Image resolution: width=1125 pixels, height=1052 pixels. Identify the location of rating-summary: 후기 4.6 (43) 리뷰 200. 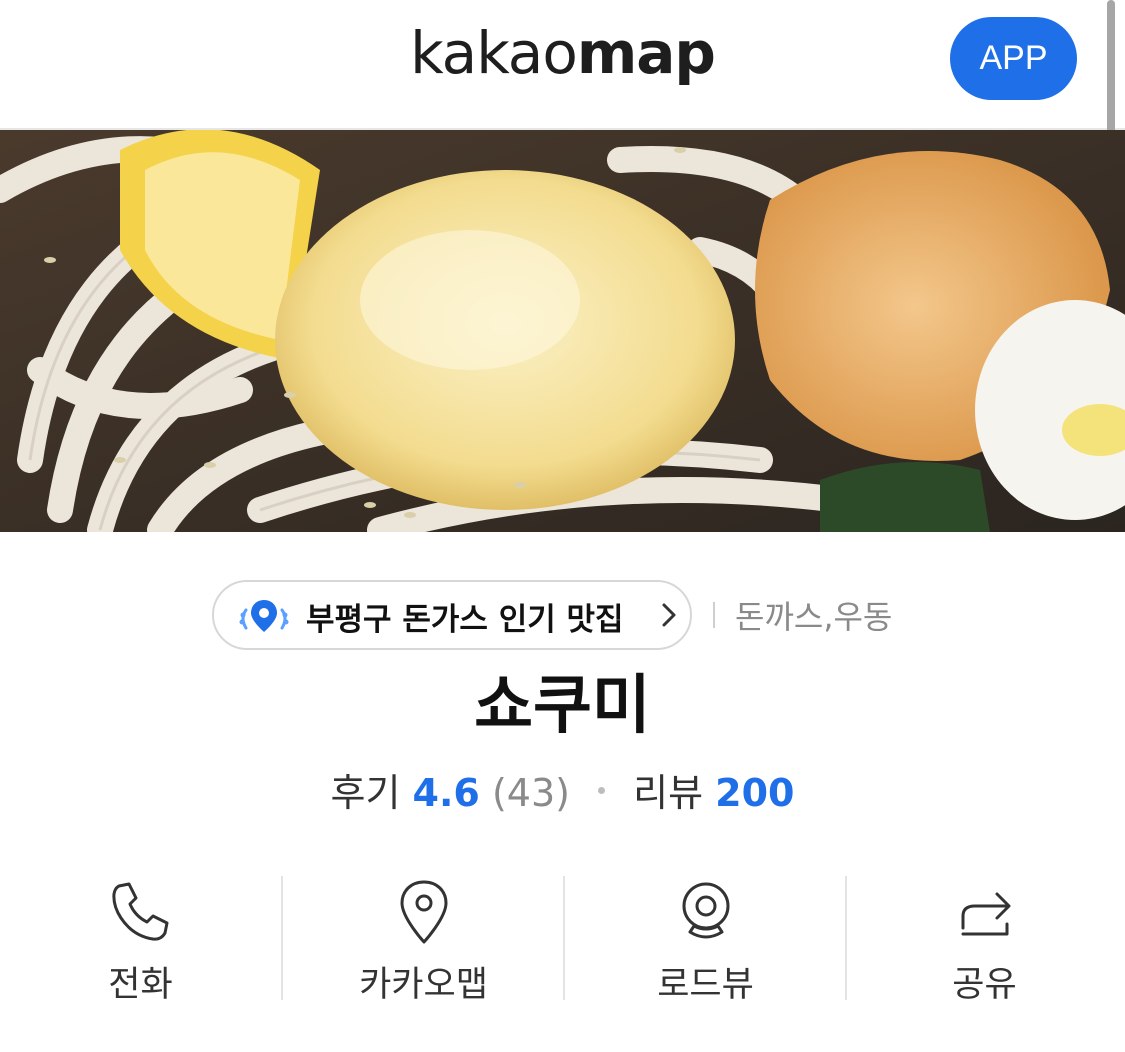
(562, 793).